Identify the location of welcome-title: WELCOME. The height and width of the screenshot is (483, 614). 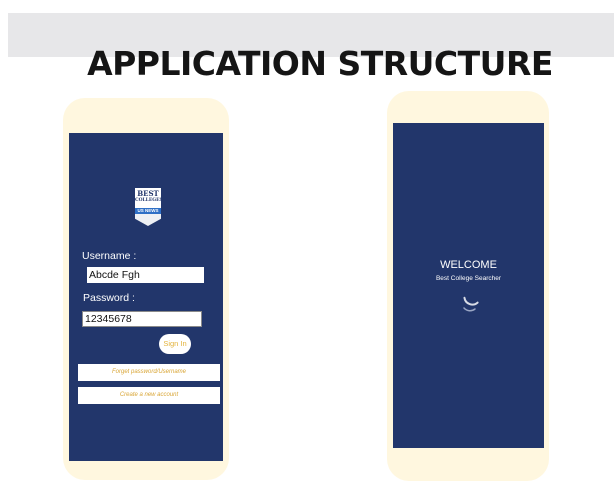
(468, 265).